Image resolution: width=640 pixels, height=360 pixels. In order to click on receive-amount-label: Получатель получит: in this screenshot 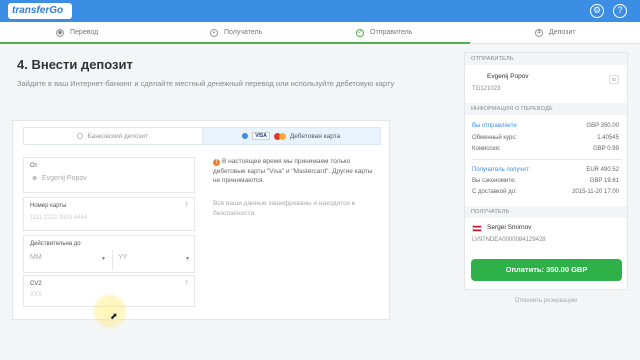, I will do `click(501, 170)`.